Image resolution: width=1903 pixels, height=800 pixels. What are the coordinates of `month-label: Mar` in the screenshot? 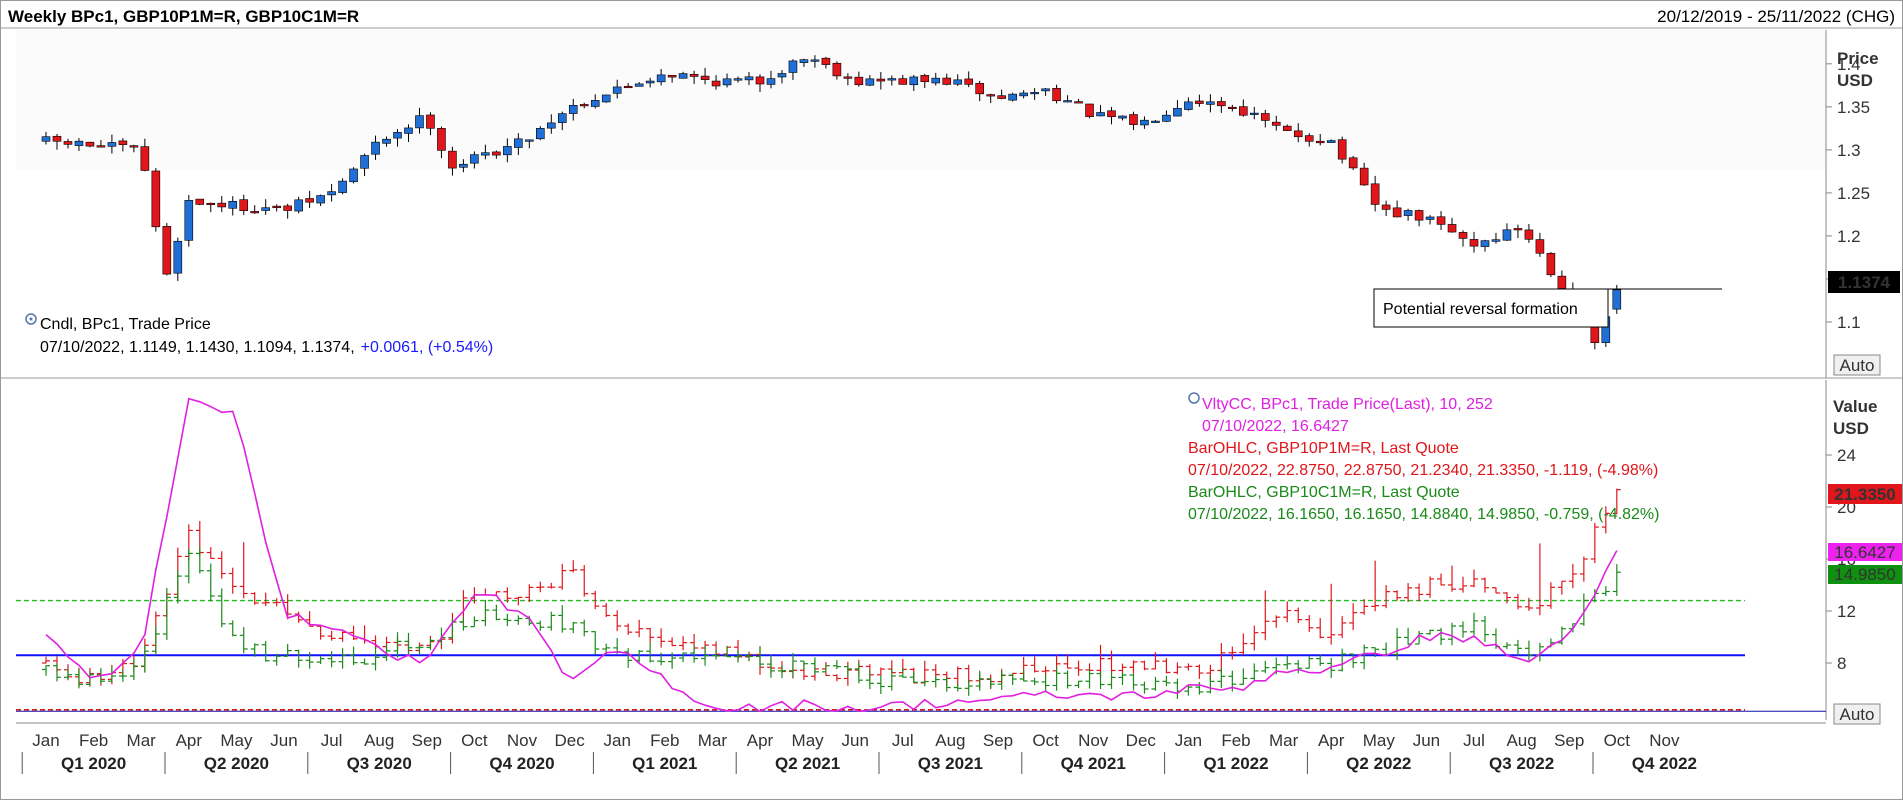 It's located at (713, 740).